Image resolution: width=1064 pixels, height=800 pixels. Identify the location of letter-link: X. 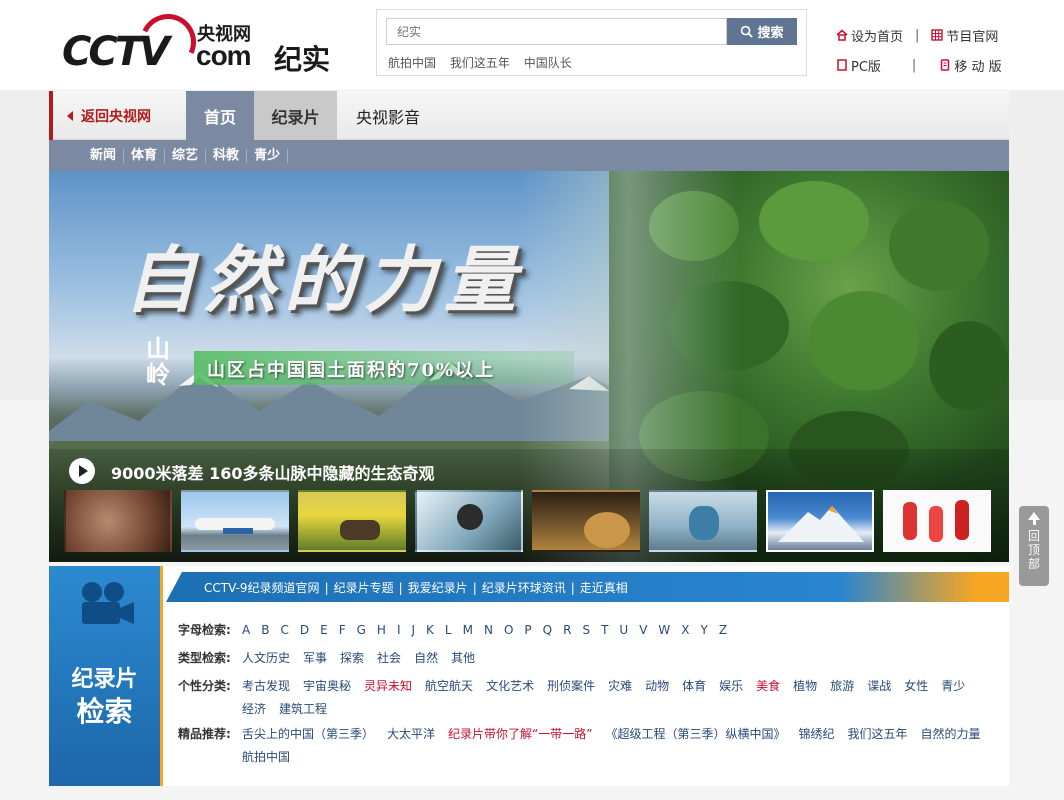
(685, 633).